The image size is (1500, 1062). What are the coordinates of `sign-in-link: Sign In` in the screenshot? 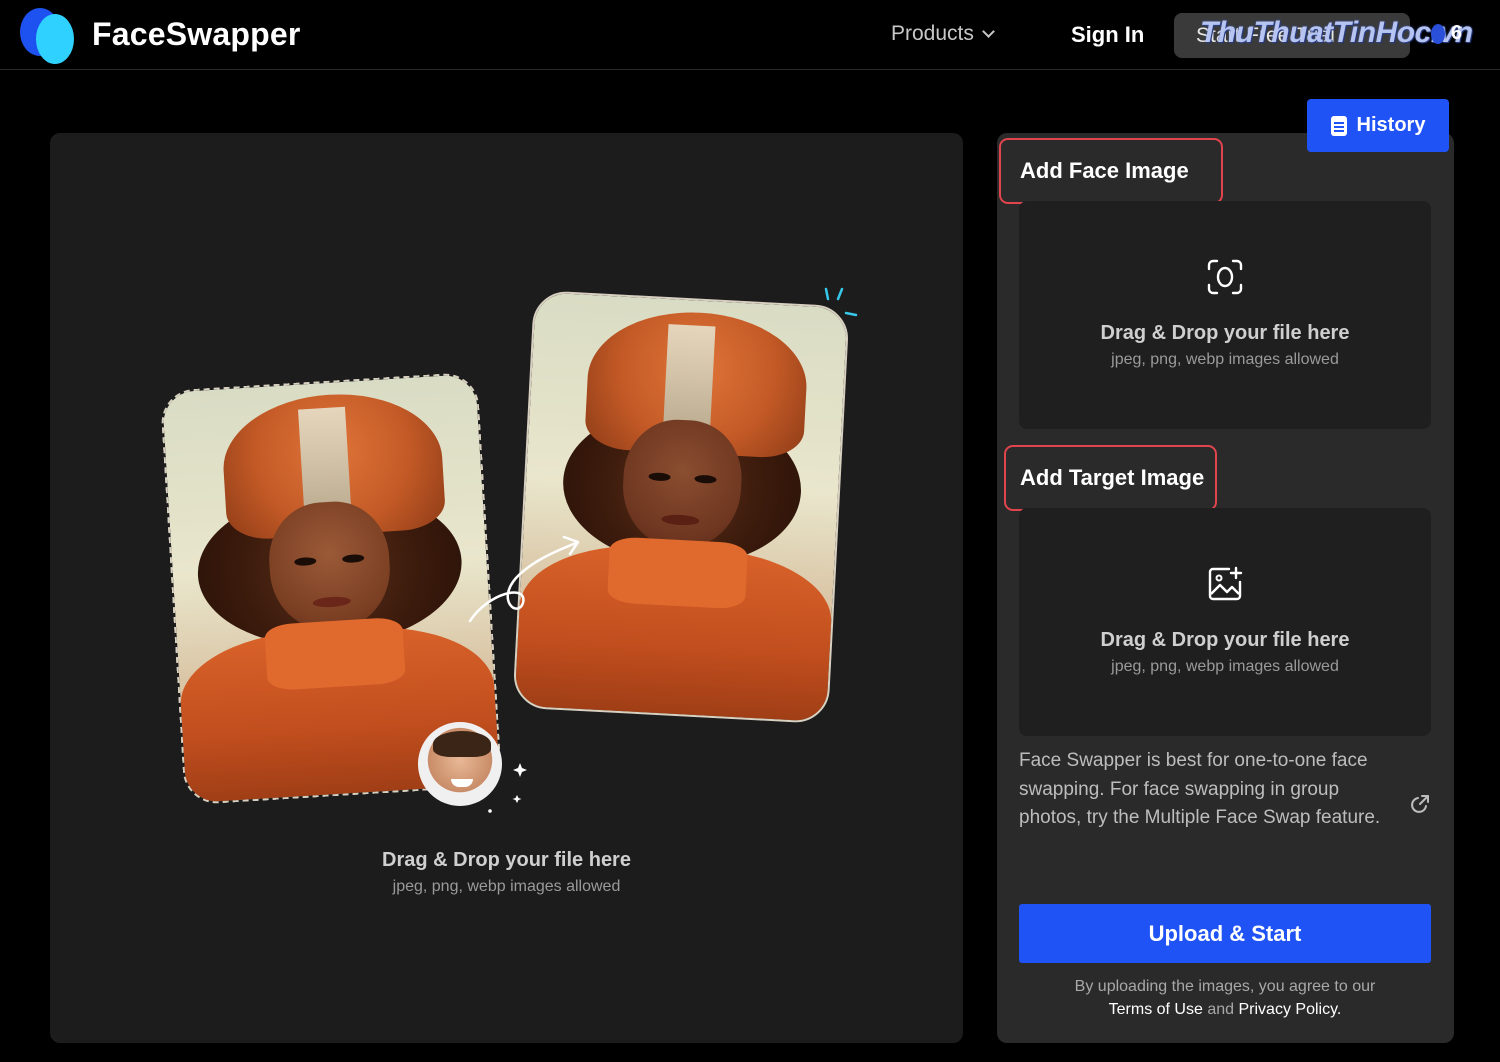 It's located at (1107, 35).